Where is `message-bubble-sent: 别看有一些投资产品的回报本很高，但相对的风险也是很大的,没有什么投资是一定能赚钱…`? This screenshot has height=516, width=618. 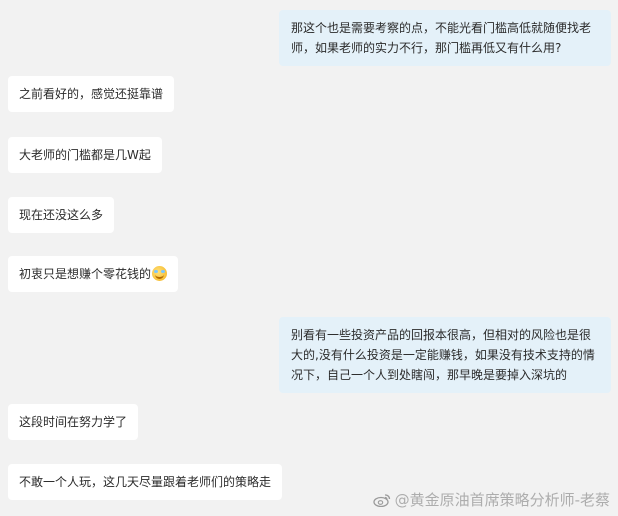 message-bubble-sent: 别看有一些投资产品的回报本很高，但相对的风险也是很大的,没有什么投资是一定能赚钱… is located at coordinates (445, 355).